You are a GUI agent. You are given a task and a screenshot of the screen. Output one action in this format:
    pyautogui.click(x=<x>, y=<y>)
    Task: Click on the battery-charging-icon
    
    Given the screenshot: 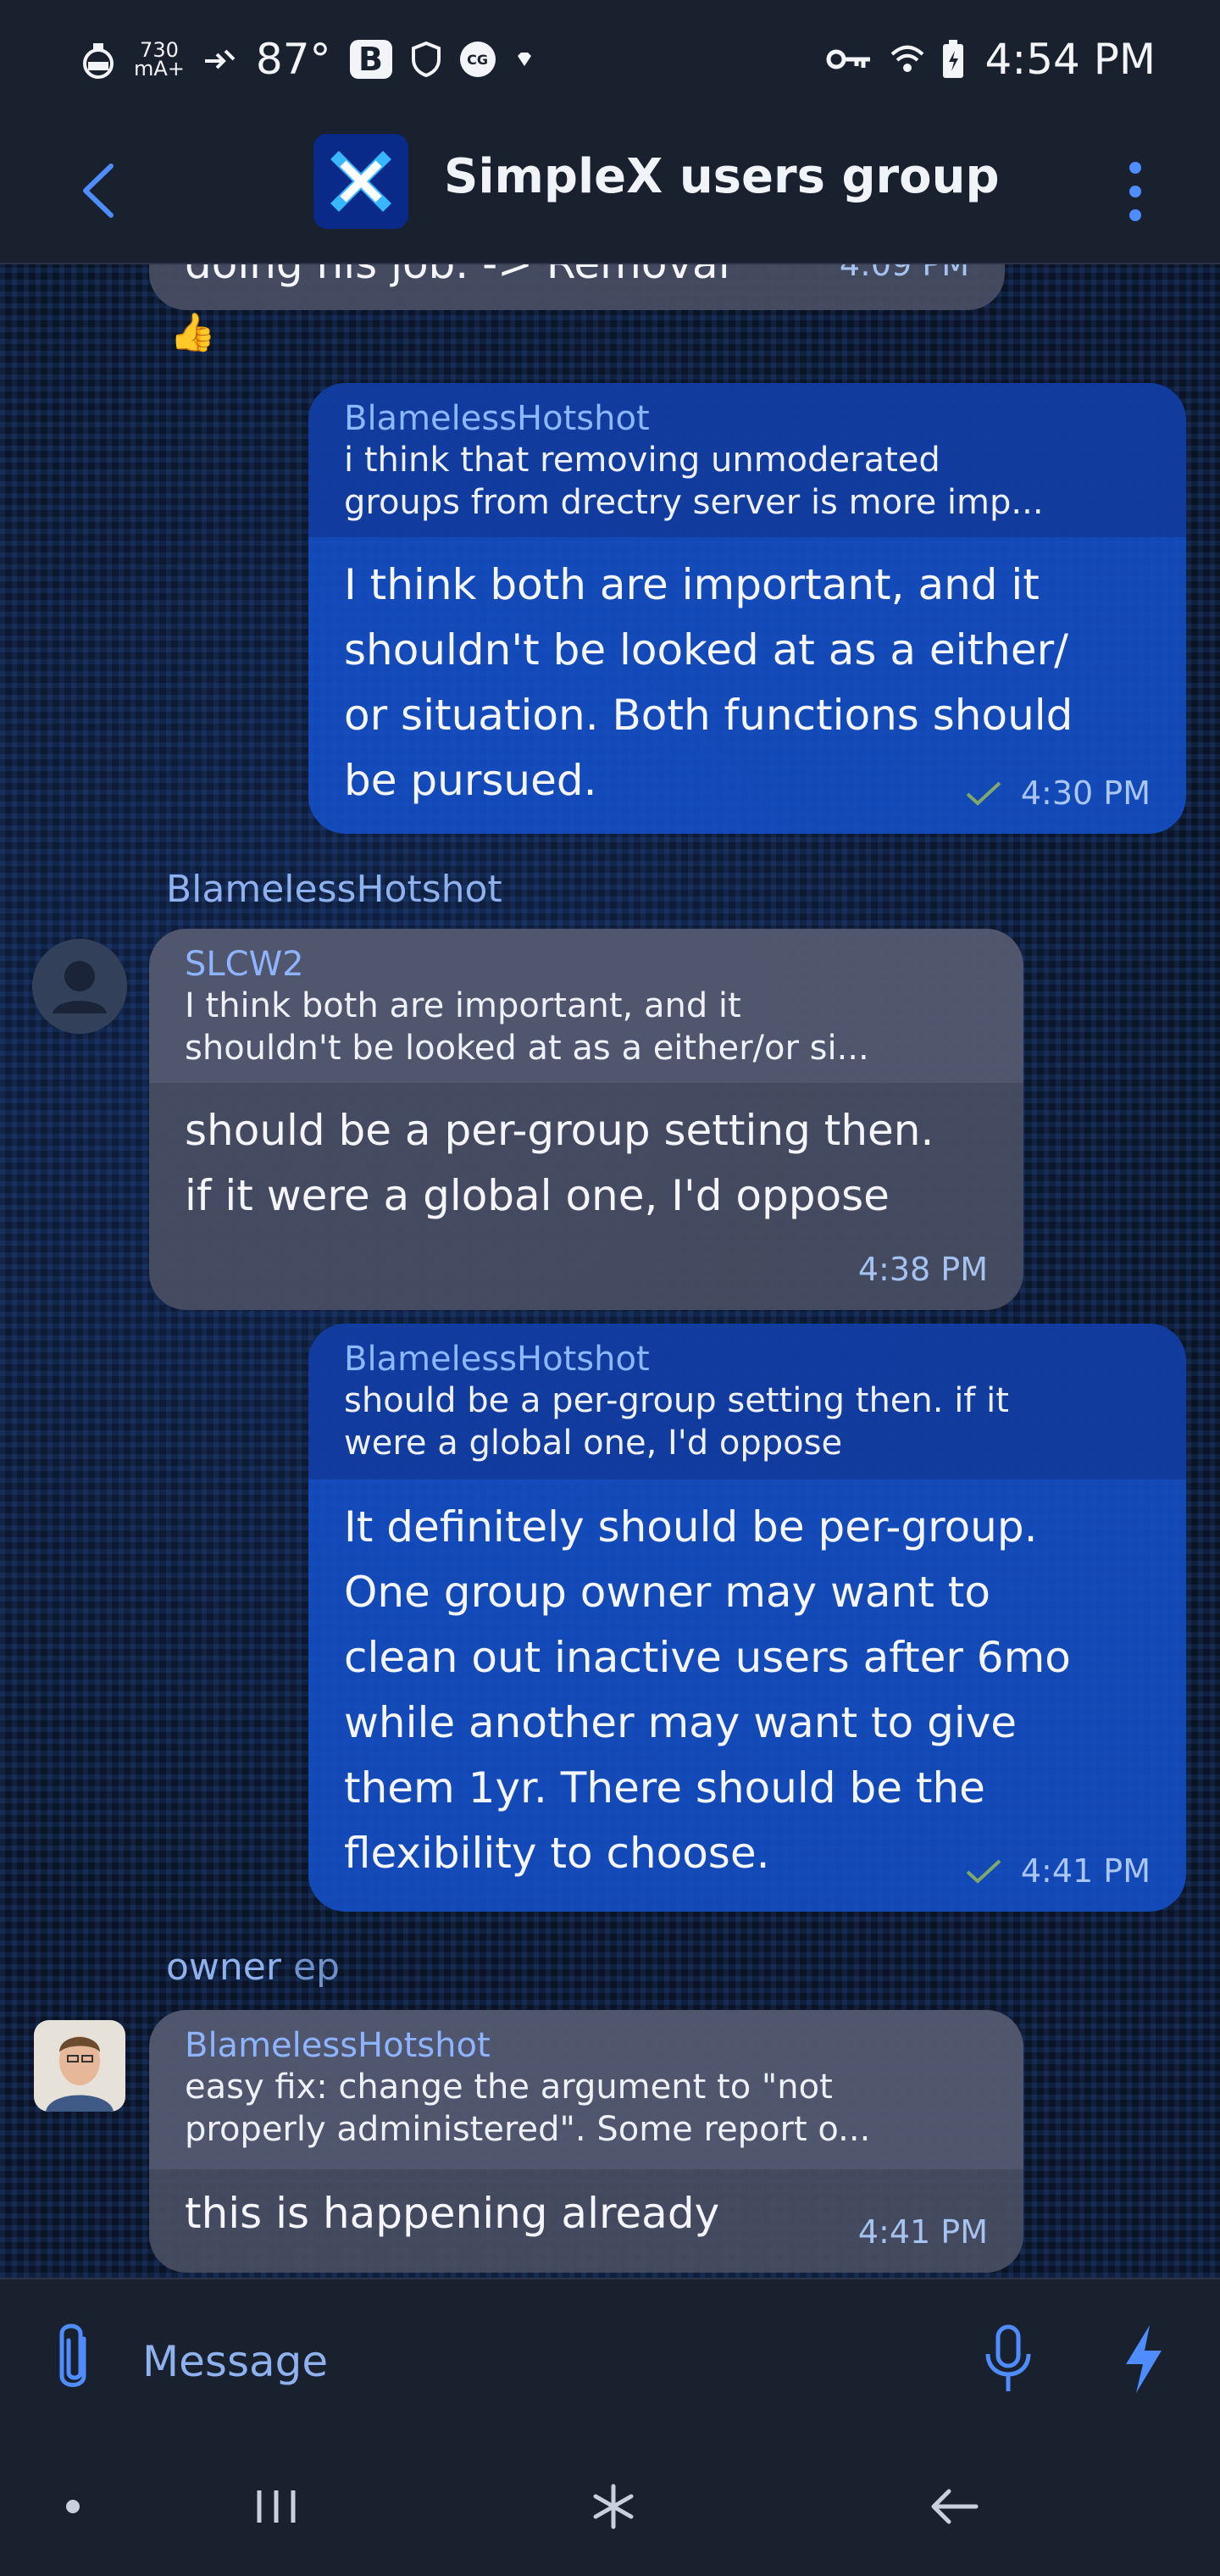 What is the action you would take?
    pyautogui.click(x=952, y=59)
    